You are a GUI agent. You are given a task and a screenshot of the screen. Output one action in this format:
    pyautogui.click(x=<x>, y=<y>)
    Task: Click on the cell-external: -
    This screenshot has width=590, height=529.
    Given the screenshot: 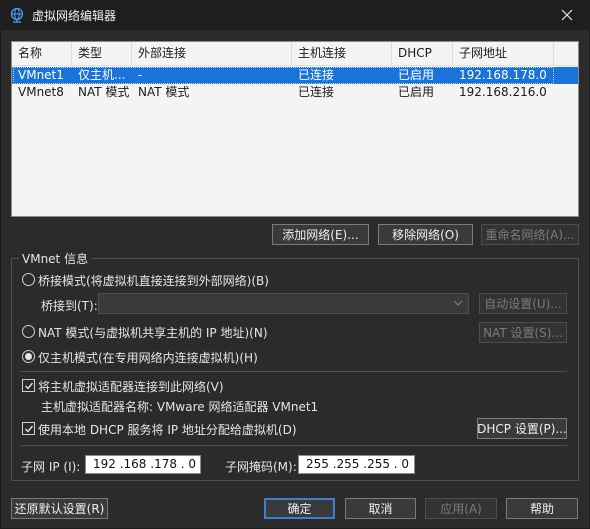 What is the action you would take?
    pyautogui.click(x=140, y=75)
    